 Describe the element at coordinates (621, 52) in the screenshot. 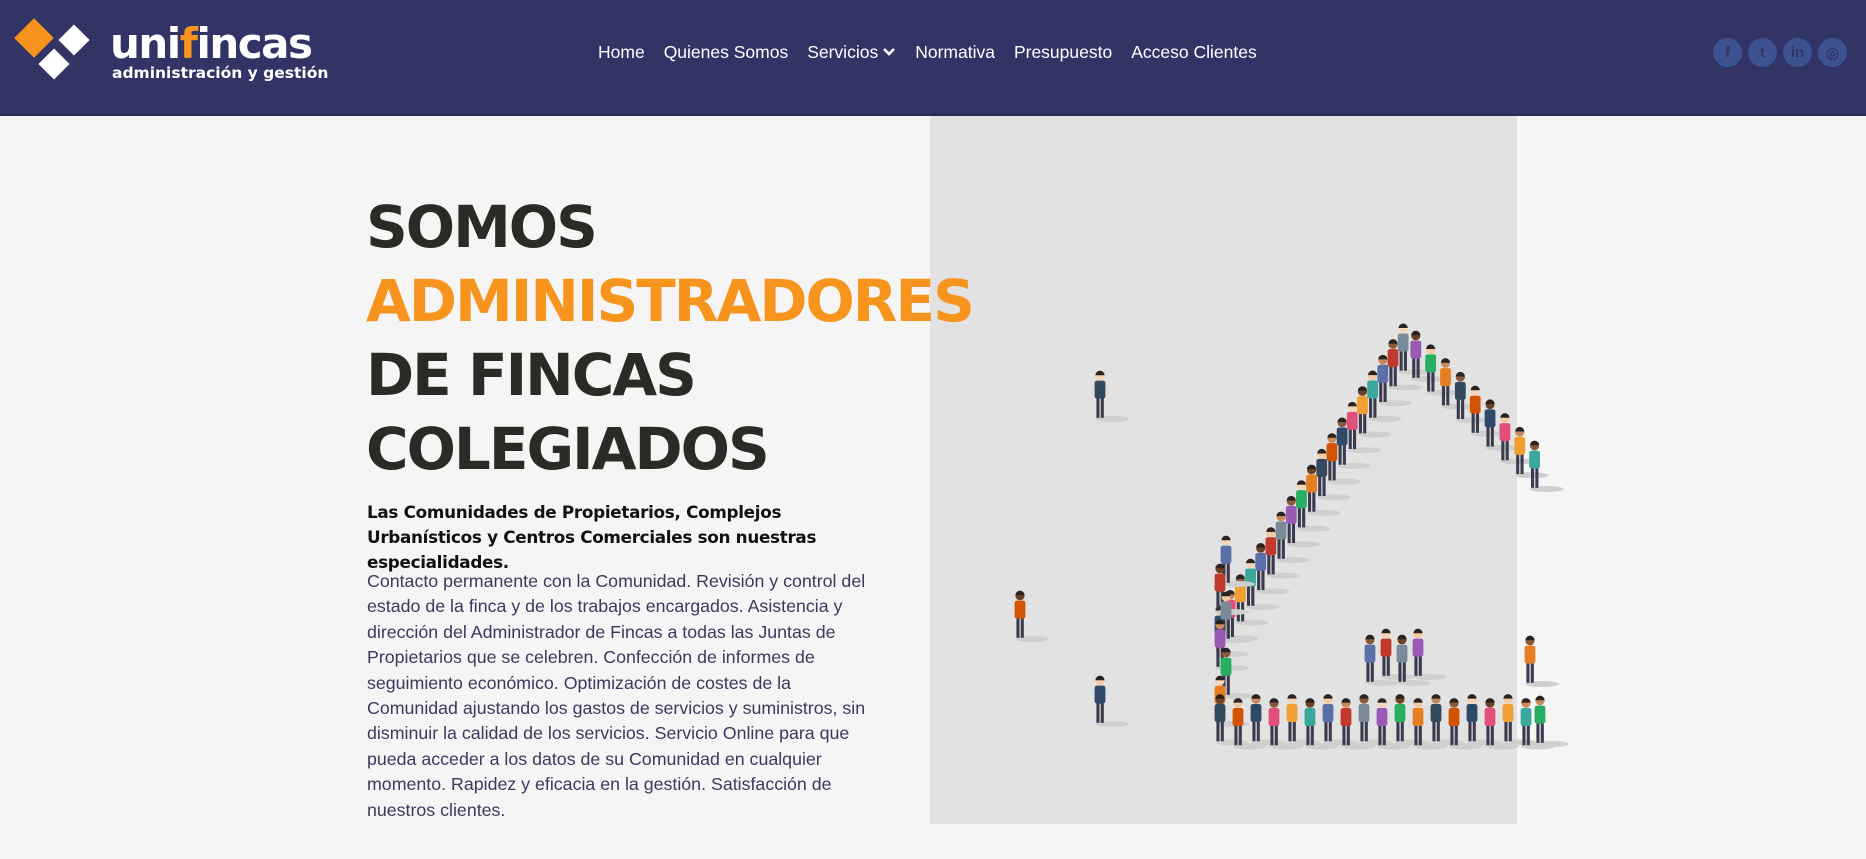

I see `nav-home: Home` at that location.